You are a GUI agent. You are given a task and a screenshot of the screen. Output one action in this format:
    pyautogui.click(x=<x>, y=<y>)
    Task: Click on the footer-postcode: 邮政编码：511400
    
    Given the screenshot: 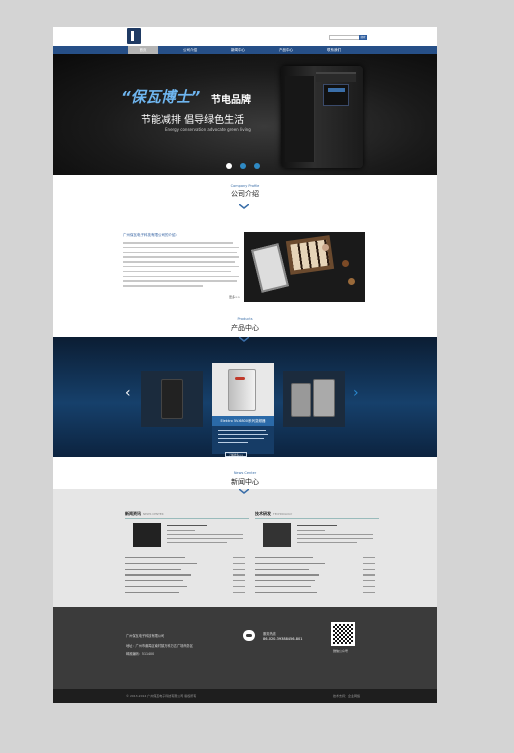 What is the action you would take?
    pyautogui.click(x=140, y=654)
    